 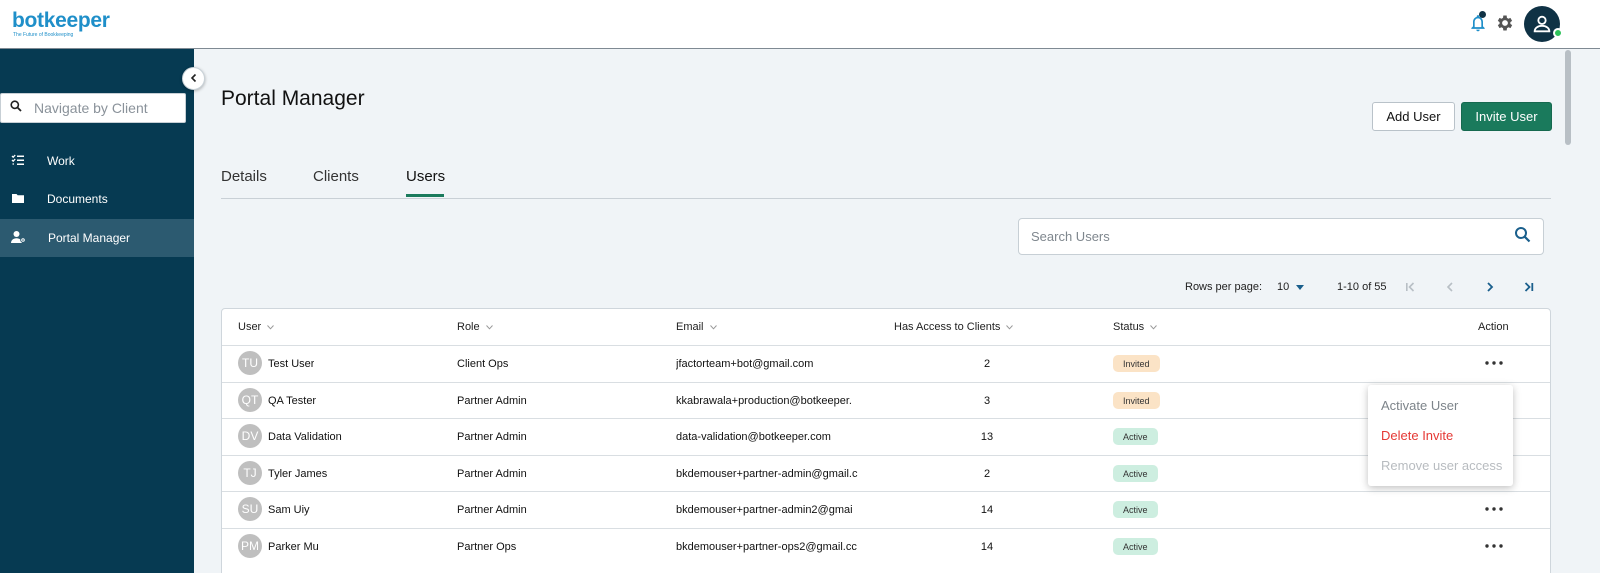 I want to click on client-access-count: 13, so click(x=987, y=437).